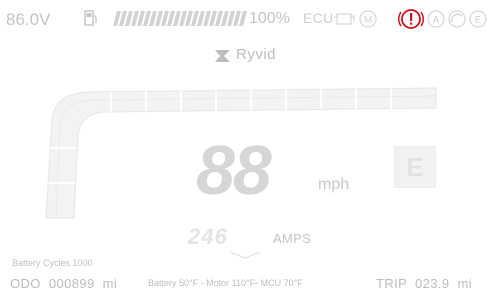 The image size is (491, 291). What do you see at coordinates (208, 236) in the screenshot?
I see `amps-value: 246` at bounding box center [208, 236].